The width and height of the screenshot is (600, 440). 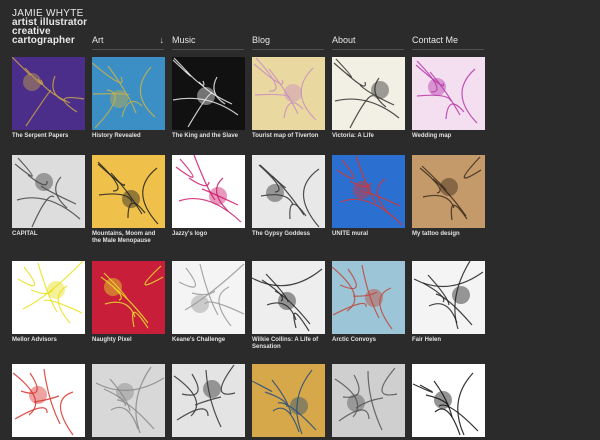 I want to click on gallery-item: The King and the Slave, so click(x=208, y=98).